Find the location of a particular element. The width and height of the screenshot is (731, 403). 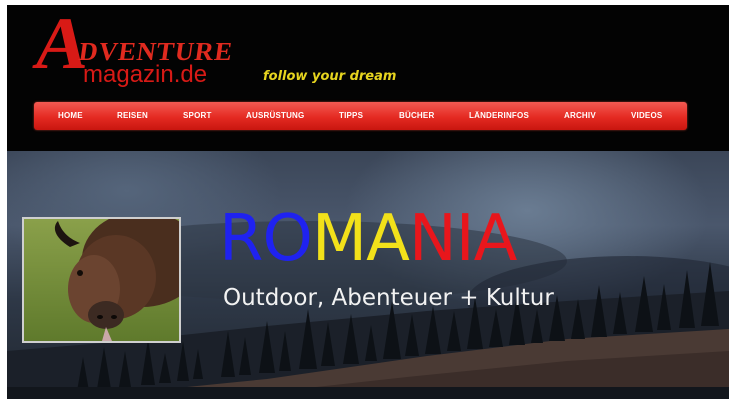

nav-item-ausruestung: AUSRÜSTUNG is located at coordinates (275, 115).